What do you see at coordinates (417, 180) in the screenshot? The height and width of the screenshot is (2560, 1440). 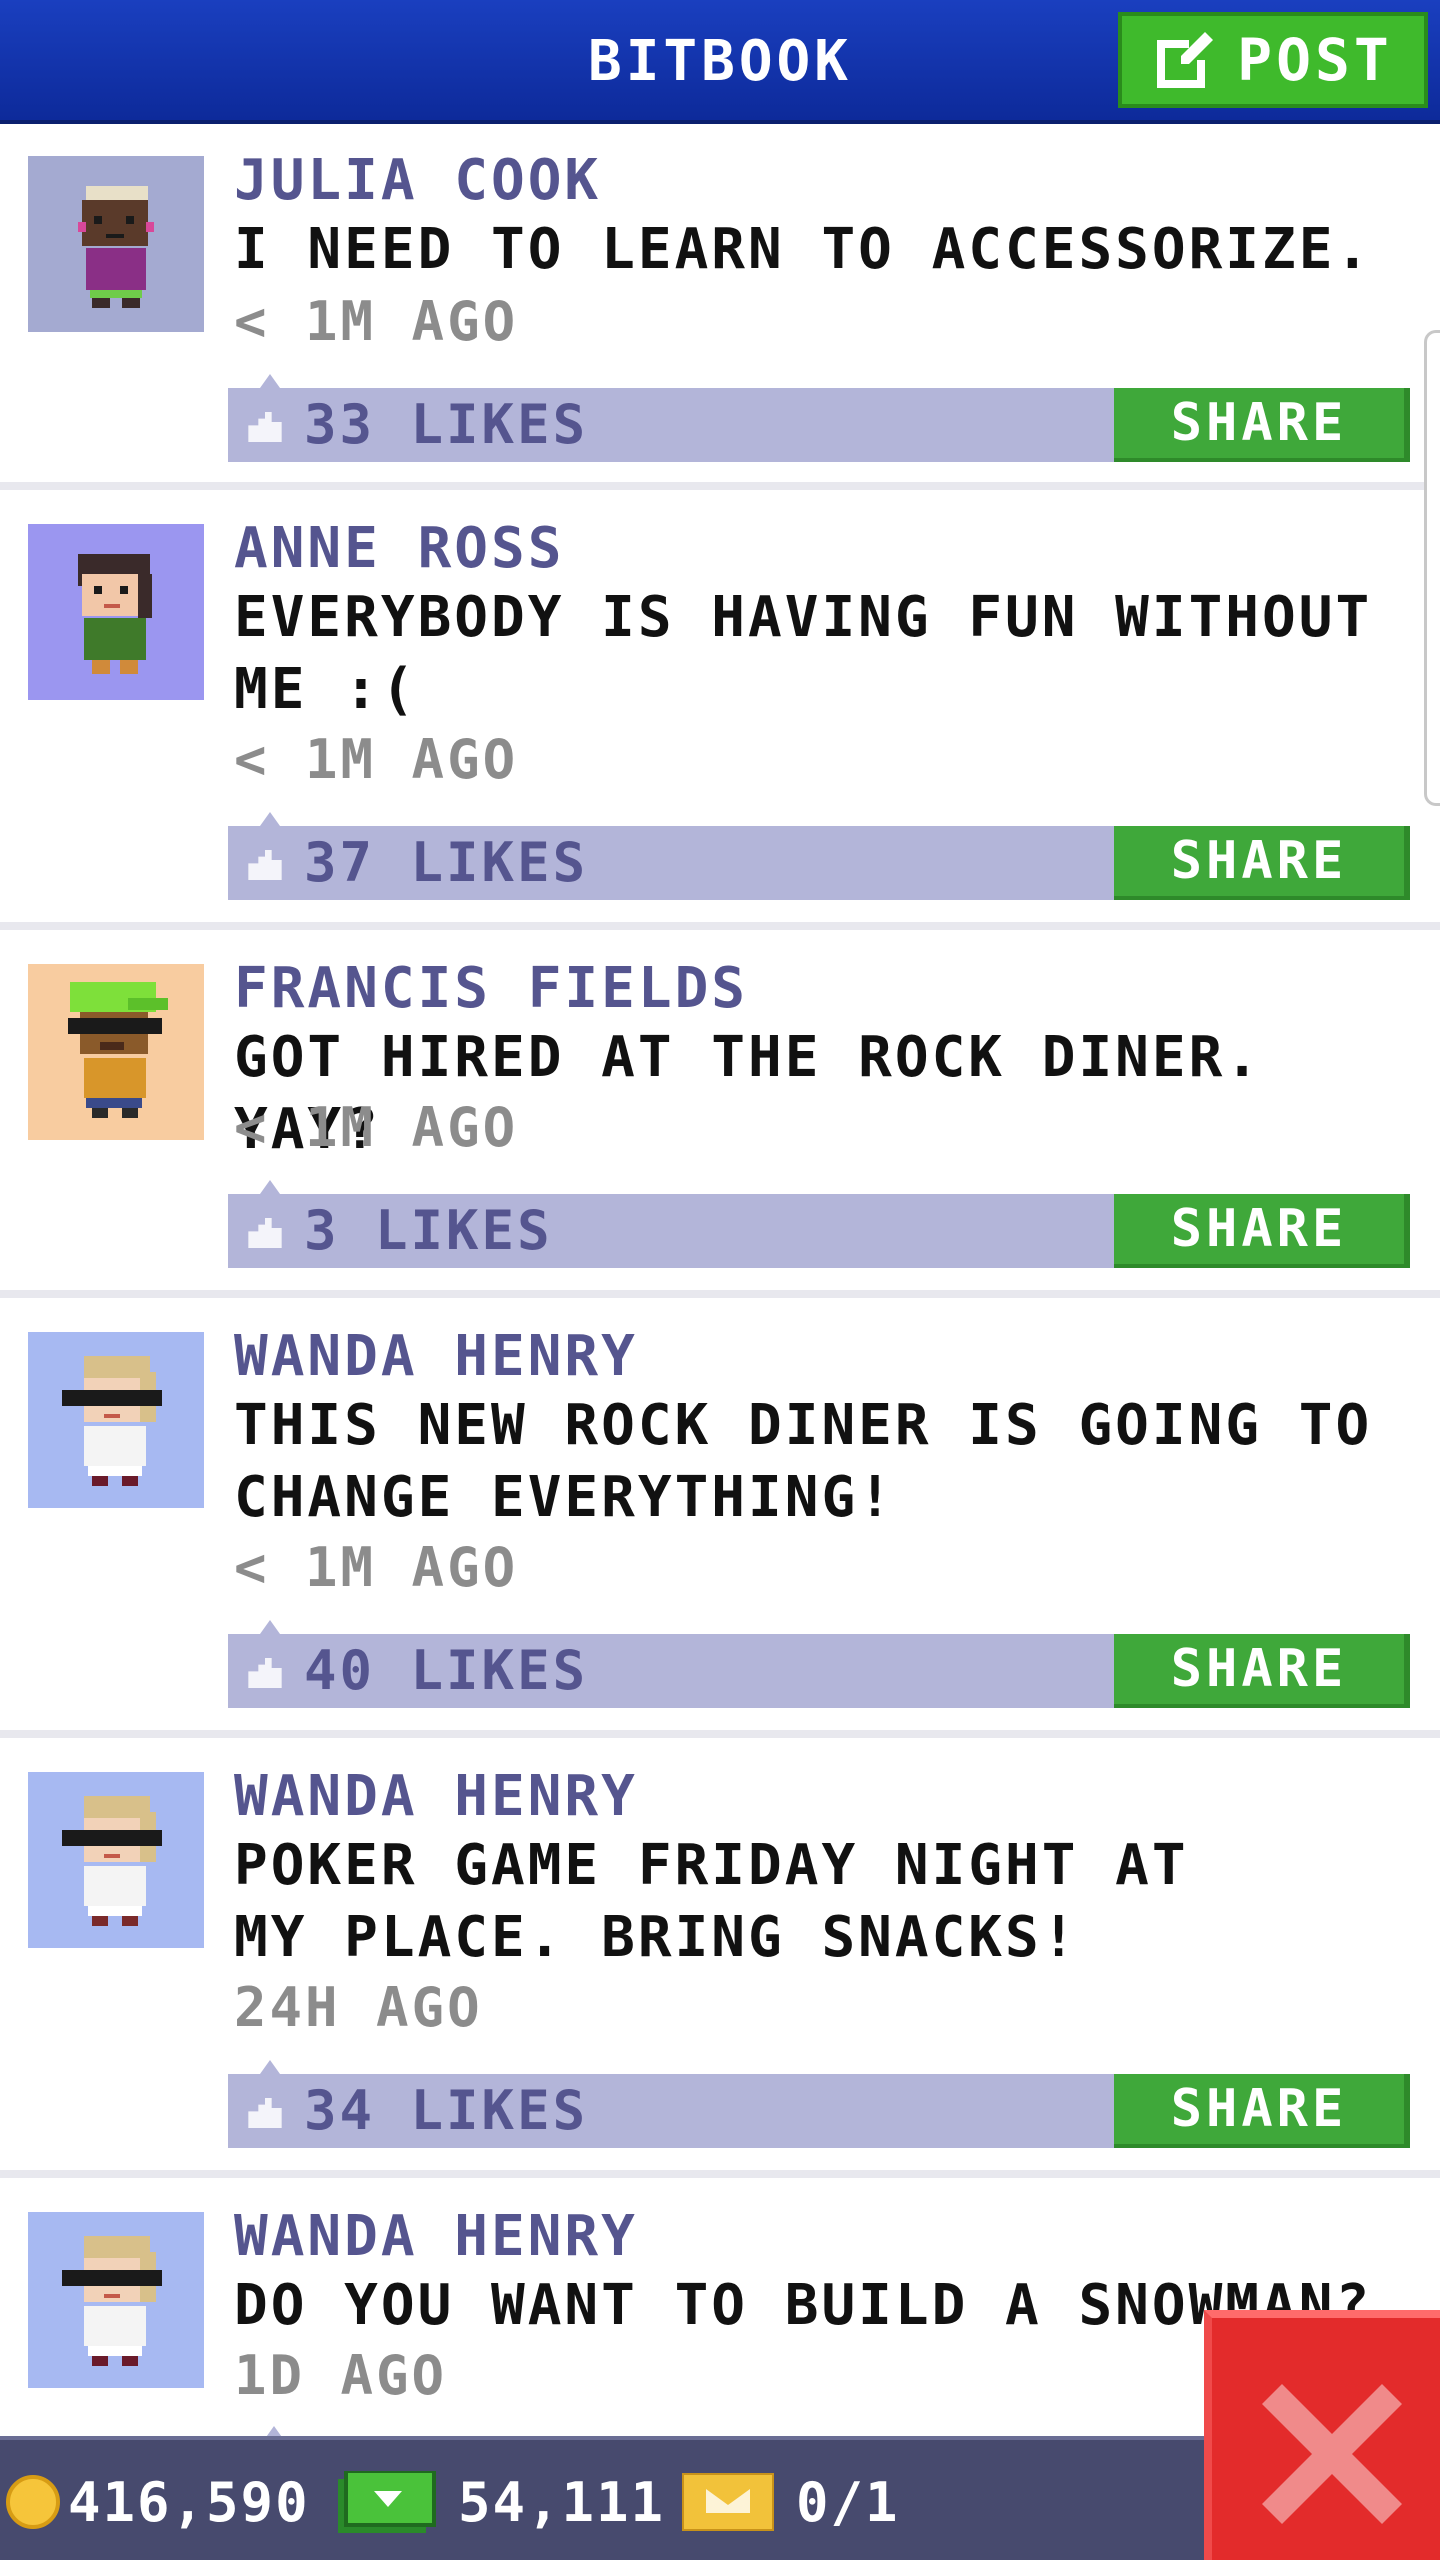 I see `post-author: JULIA COOK` at bounding box center [417, 180].